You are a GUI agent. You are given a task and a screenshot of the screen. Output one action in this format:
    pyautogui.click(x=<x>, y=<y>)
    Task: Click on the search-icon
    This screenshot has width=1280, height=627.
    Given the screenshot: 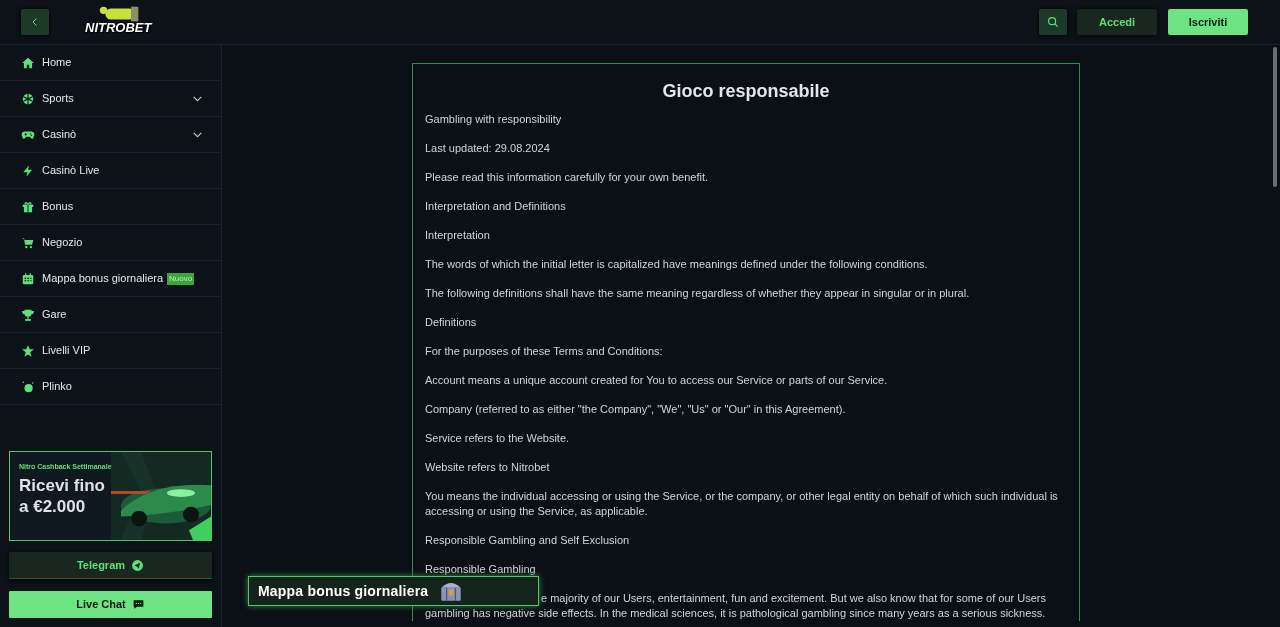 What is the action you would take?
    pyautogui.click(x=1053, y=22)
    